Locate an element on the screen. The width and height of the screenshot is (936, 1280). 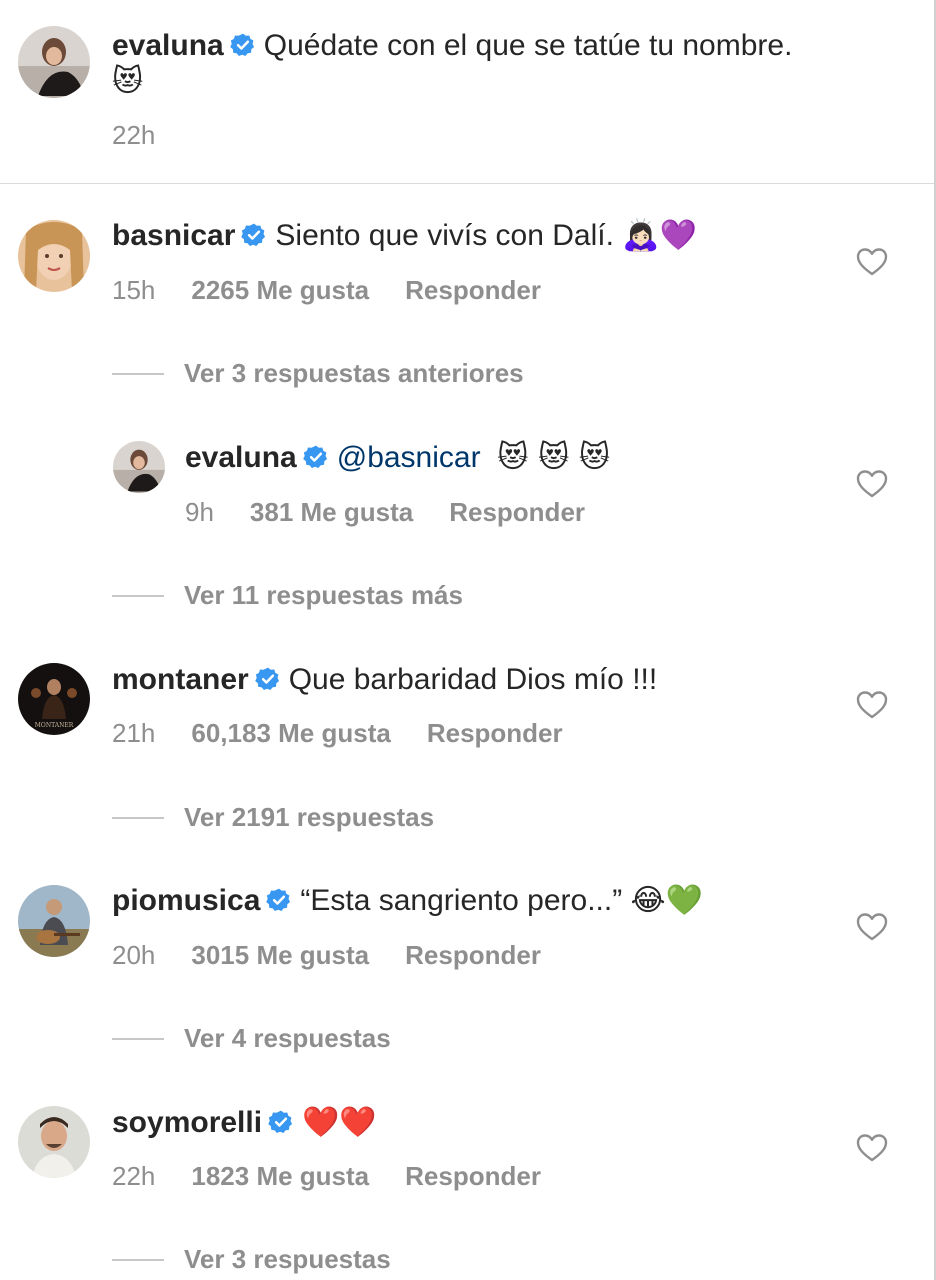
comment-text: Siento que vivís con Dalí. is located at coordinates (444, 235).